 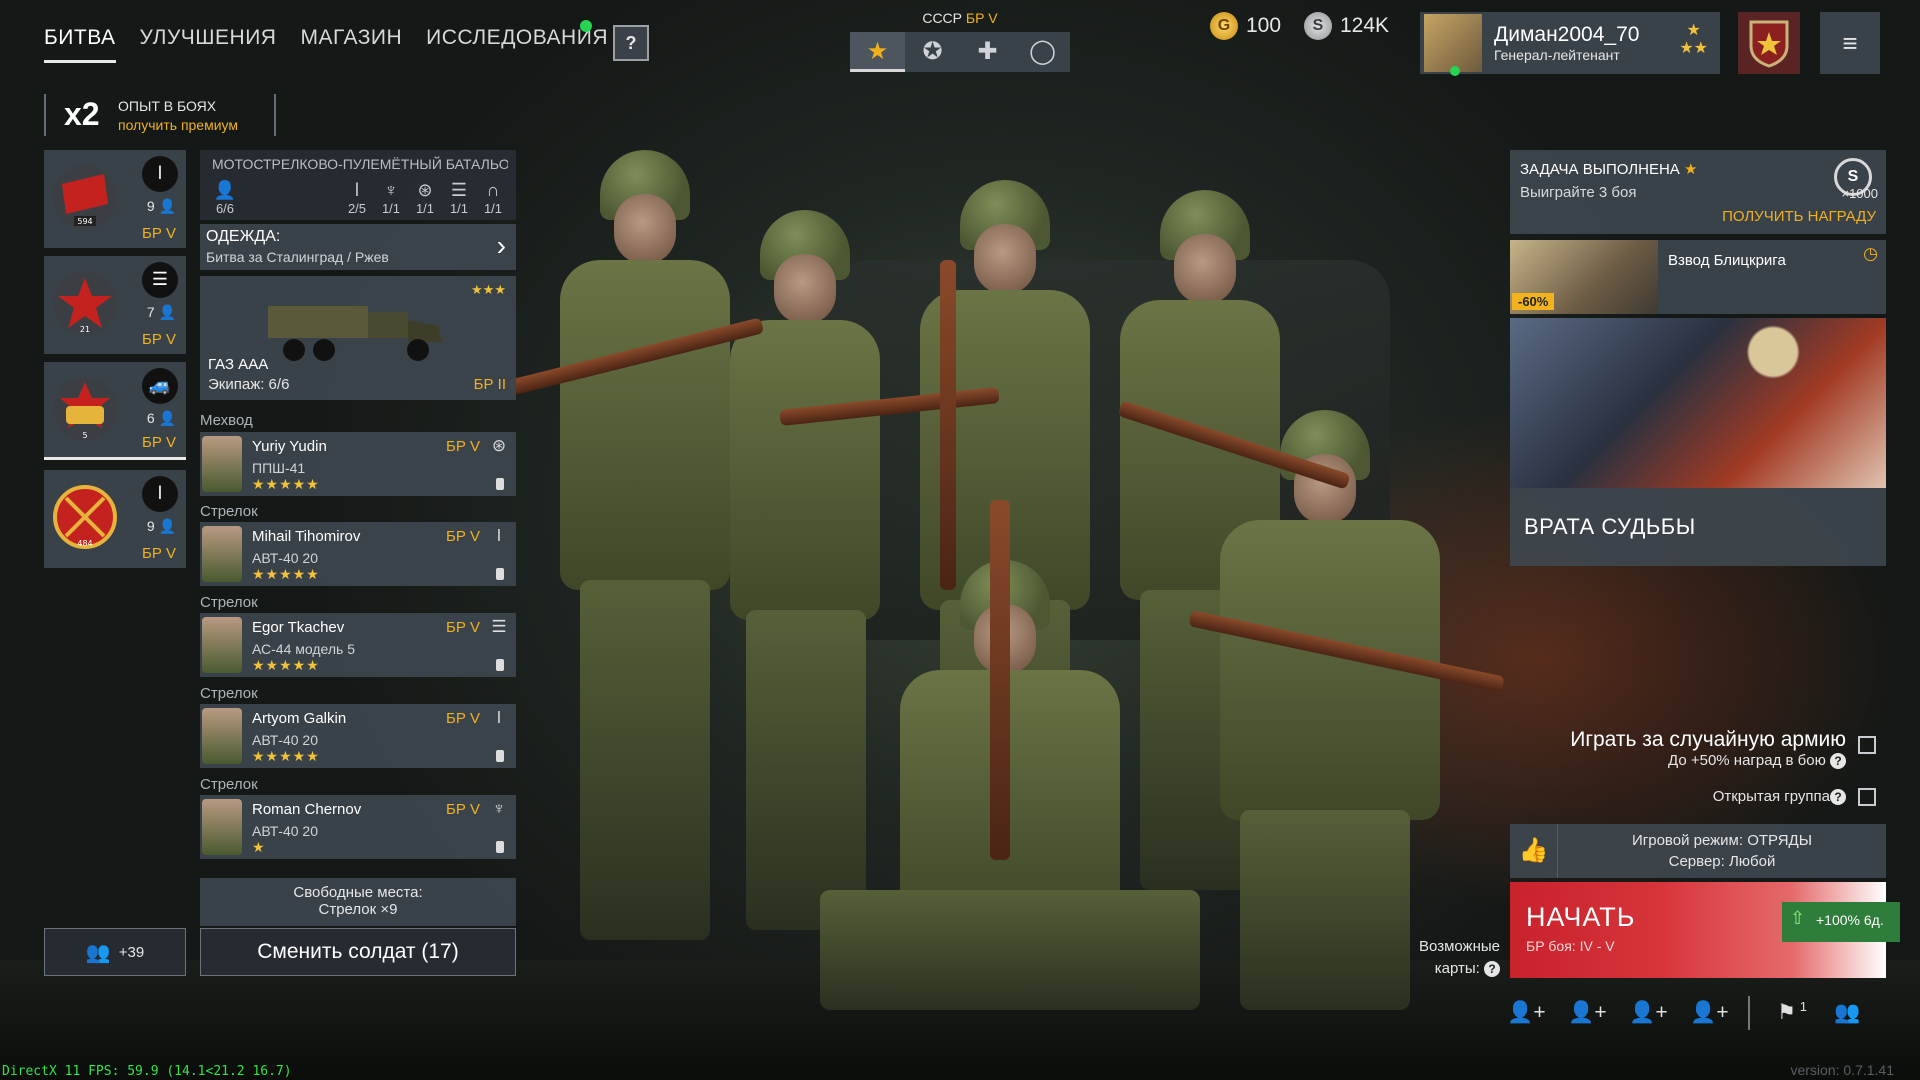 I want to click on squad-card-2: 21 ☰ 7 👤 БР V, so click(x=115, y=305).